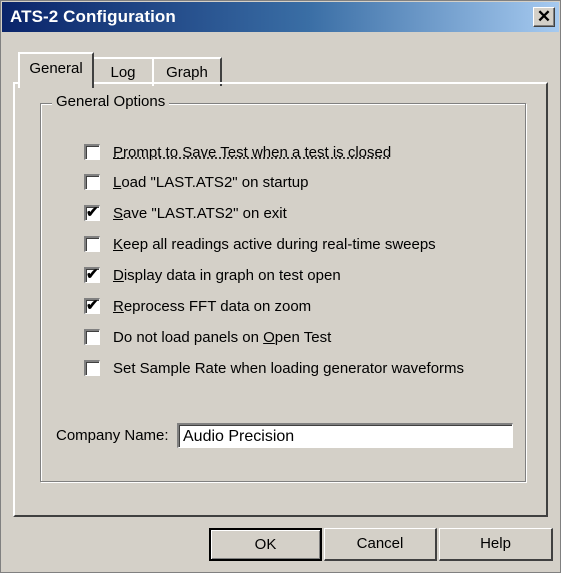  Describe the element at coordinates (222, 337) in the screenshot. I see `option-label: Do not load panels on Open Test` at that location.